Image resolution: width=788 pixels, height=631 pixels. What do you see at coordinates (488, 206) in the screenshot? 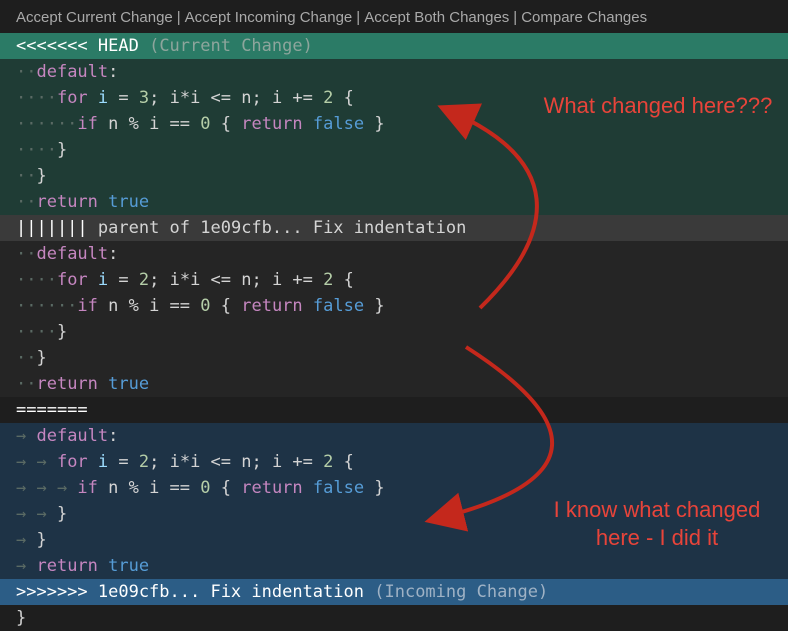
I see `arrow-up-icon` at bounding box center [488, 206].